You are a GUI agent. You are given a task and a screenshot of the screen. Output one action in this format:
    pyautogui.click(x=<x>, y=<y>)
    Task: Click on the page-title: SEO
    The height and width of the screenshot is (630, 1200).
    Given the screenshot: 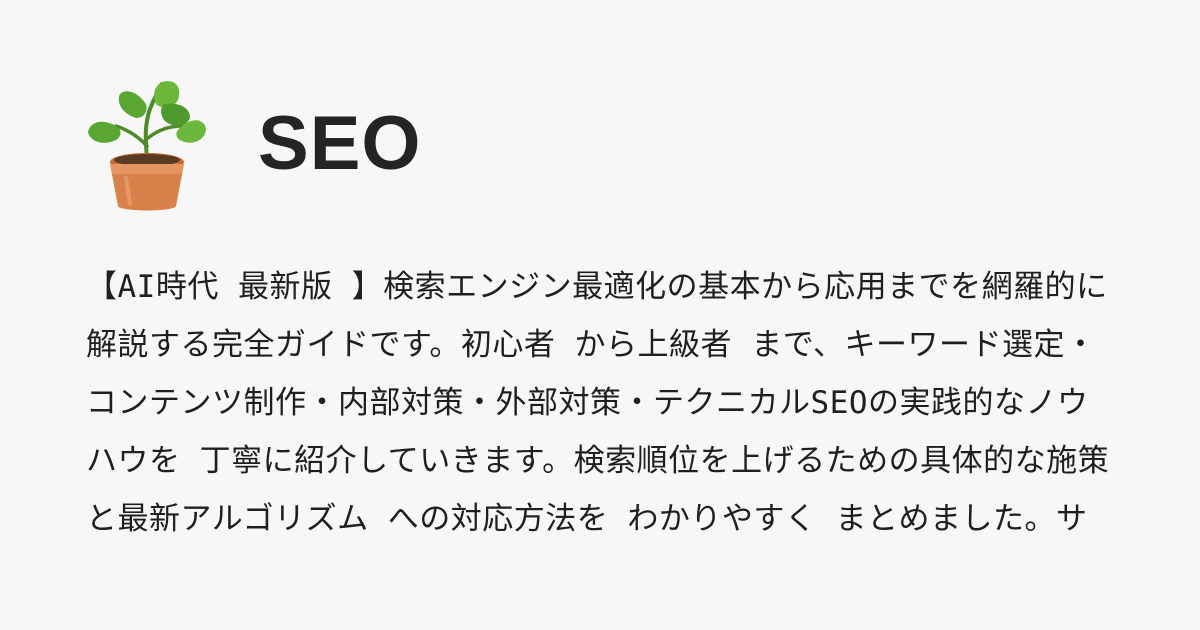 What is the action you would take?
    pyautogui.click(x=340, y=143)
    